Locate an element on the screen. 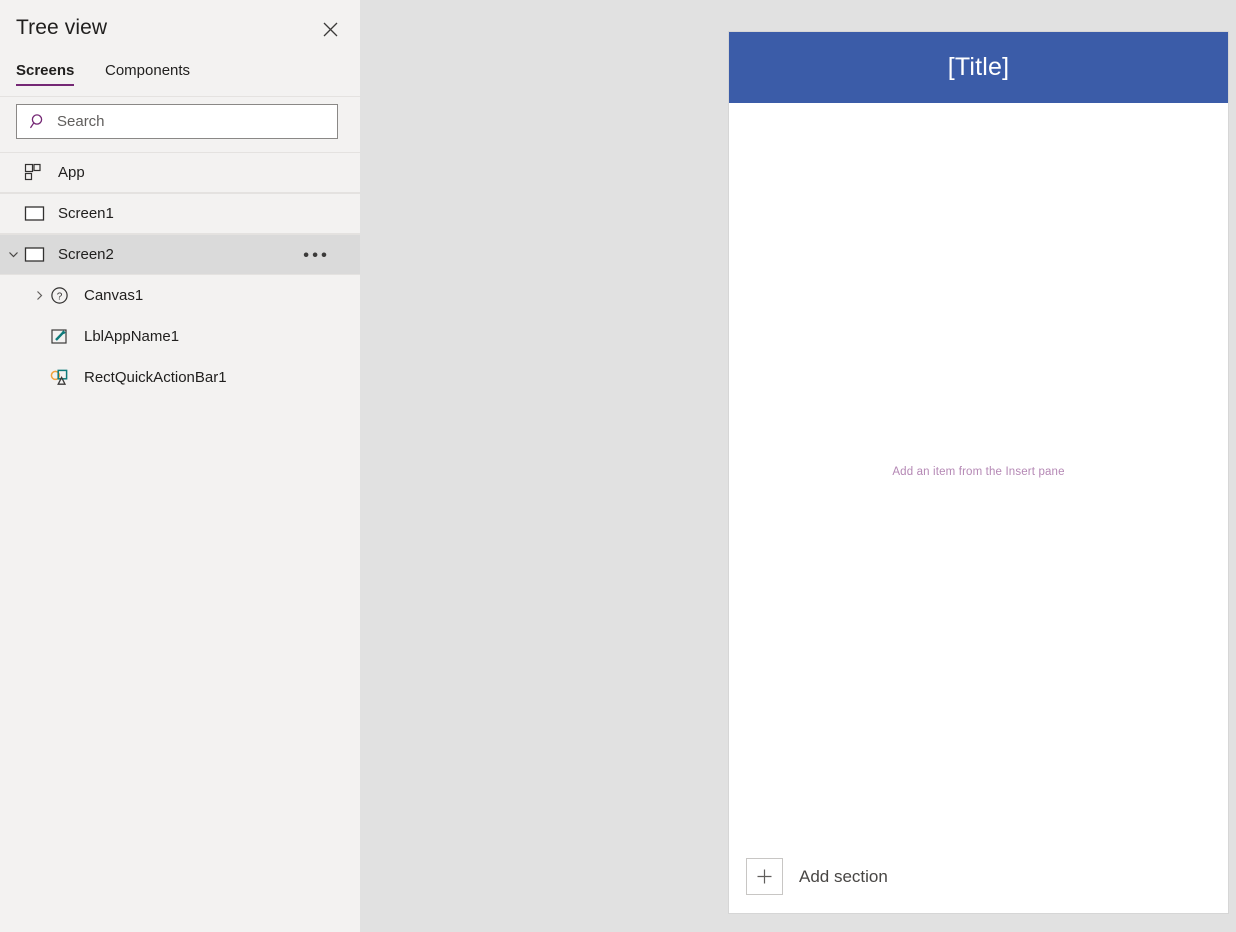  tree-item-app: App is located at coordinates (180, 172).